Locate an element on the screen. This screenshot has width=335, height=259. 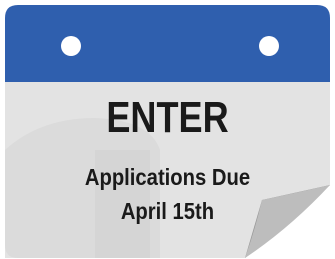
enter-headline: ENTER is located at coordinates (167, 117).